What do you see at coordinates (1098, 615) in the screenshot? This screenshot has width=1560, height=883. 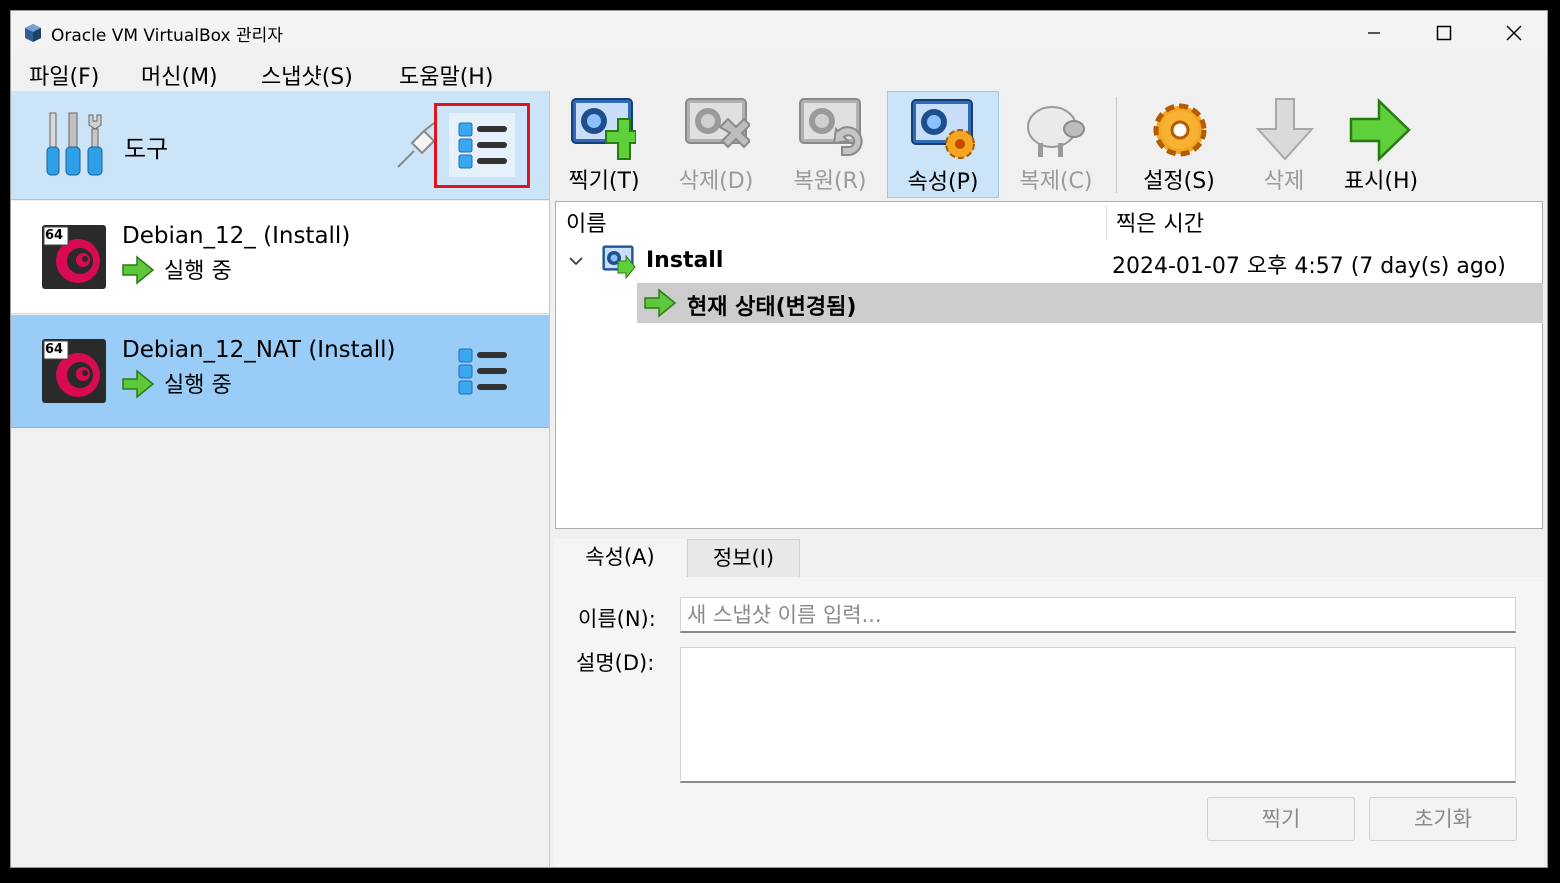 I see `snapshot-name-input` at bounding box center [1098, 615].